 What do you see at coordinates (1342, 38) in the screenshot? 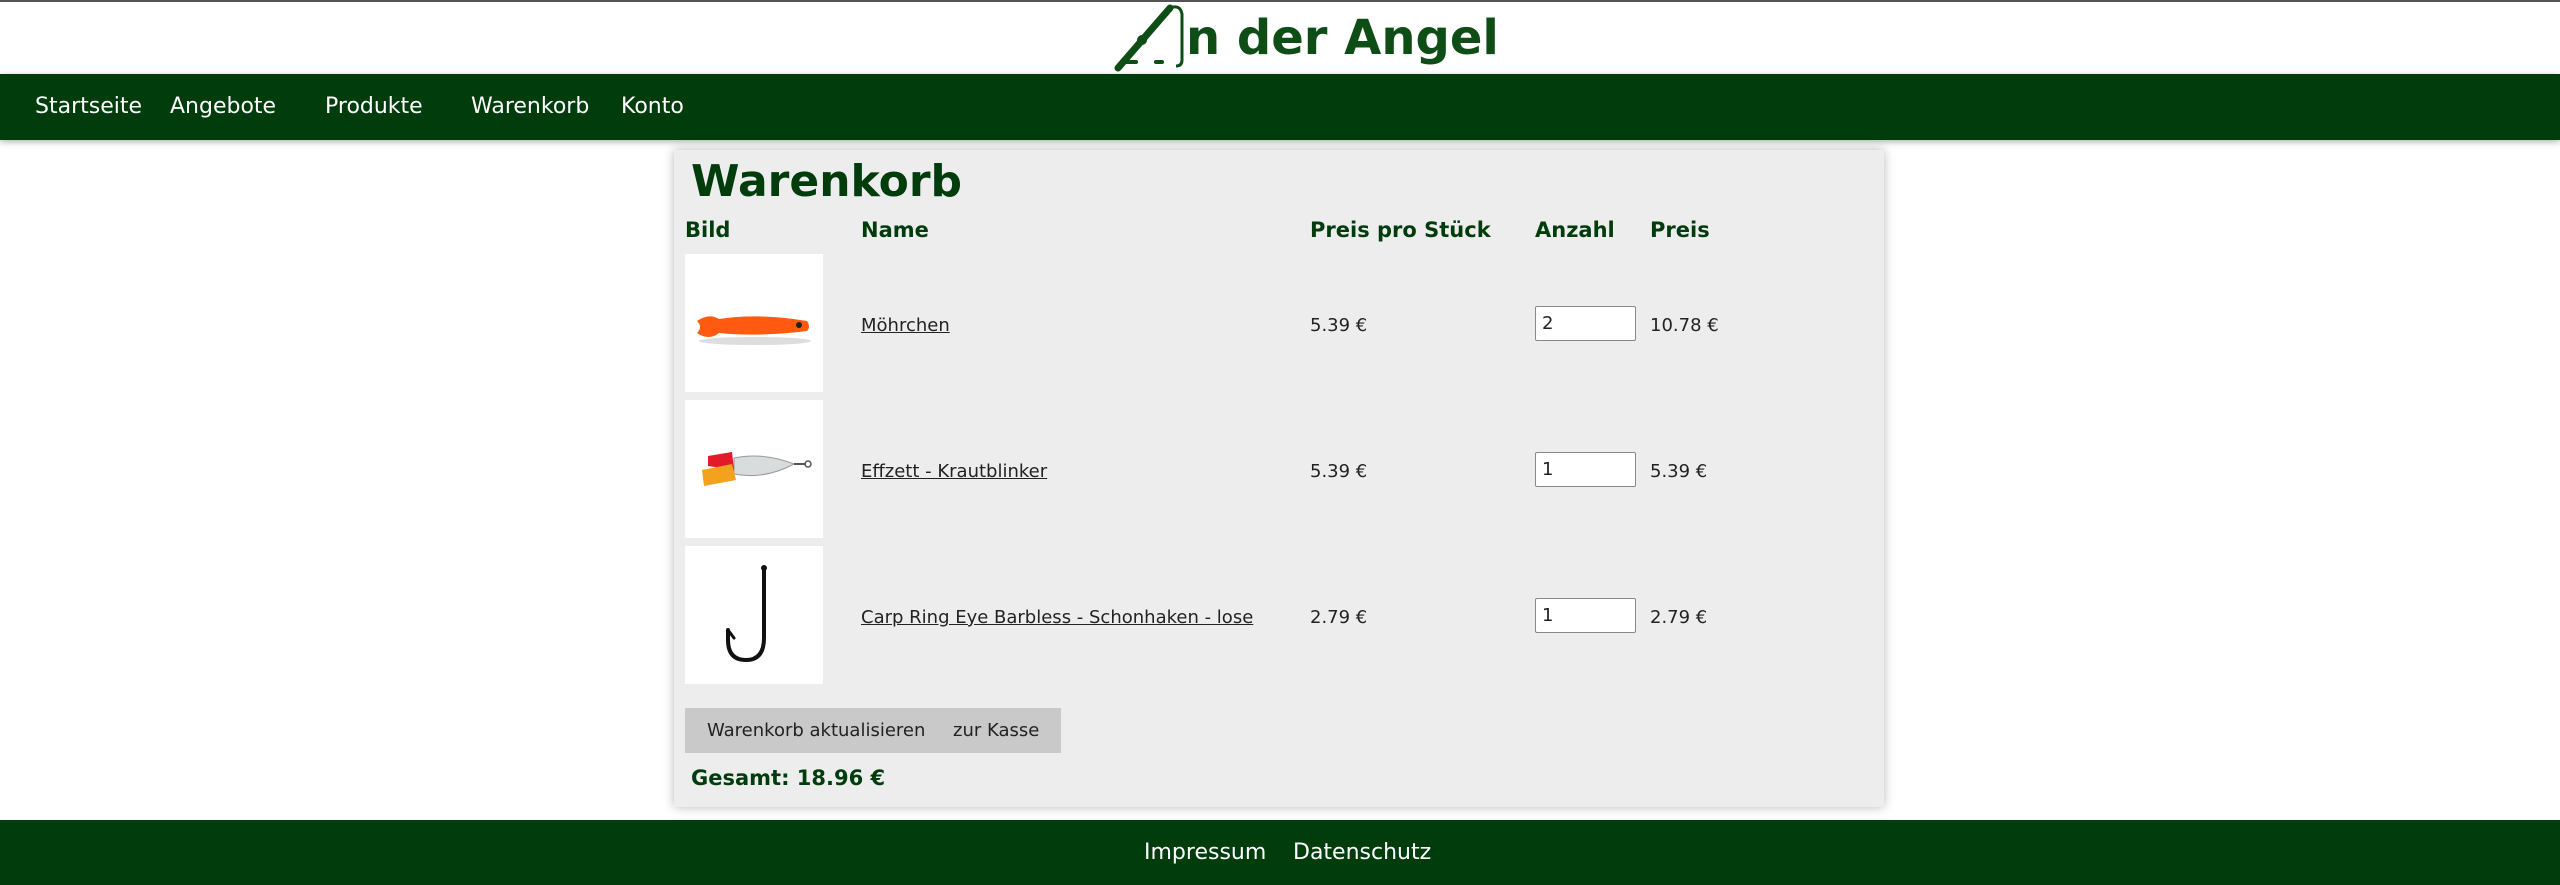
I see `logo-text: n der Angel` at bounding box center [1342, 38].